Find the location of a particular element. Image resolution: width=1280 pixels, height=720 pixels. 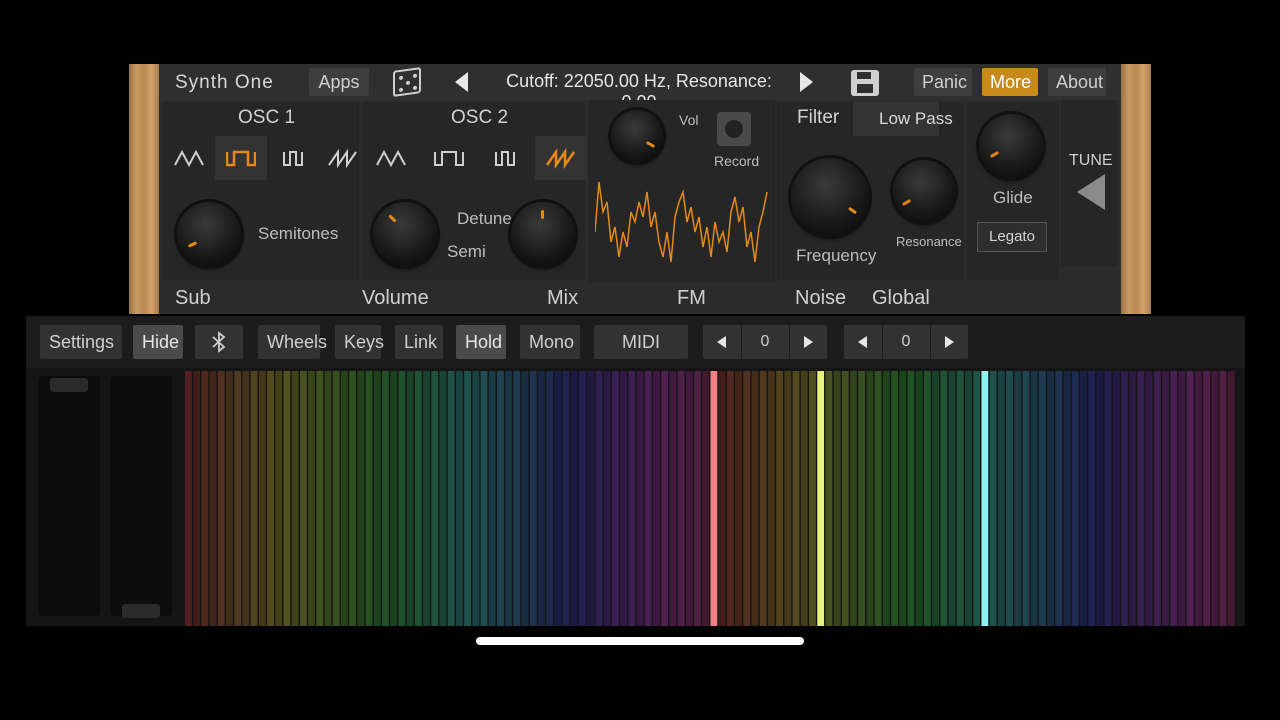

osc1-saw-wave-icon is located at coordinates (343, 158).